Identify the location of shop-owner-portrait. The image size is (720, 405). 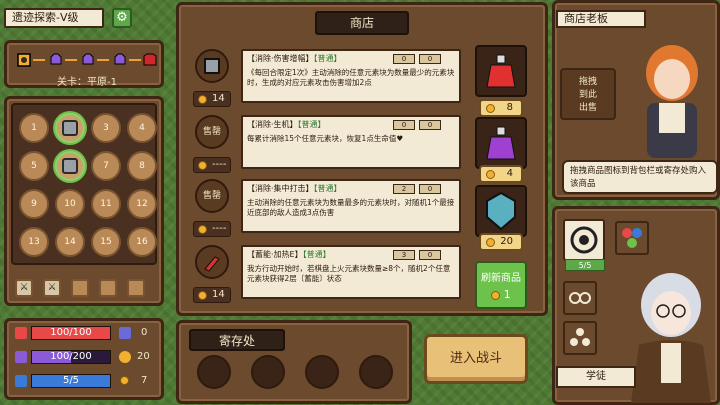
(672, 101).